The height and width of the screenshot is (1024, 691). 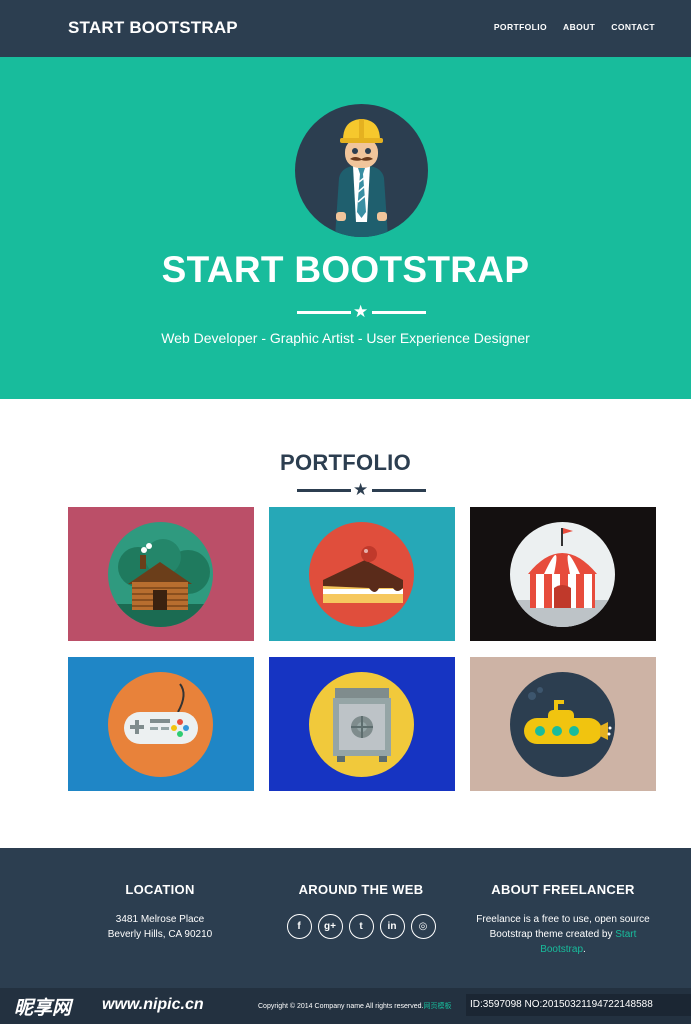 What do you see at coordinates (579, 27) in the screenshot?
I see `nav-link-about: ABOUT` at bounding box center [579, 27].